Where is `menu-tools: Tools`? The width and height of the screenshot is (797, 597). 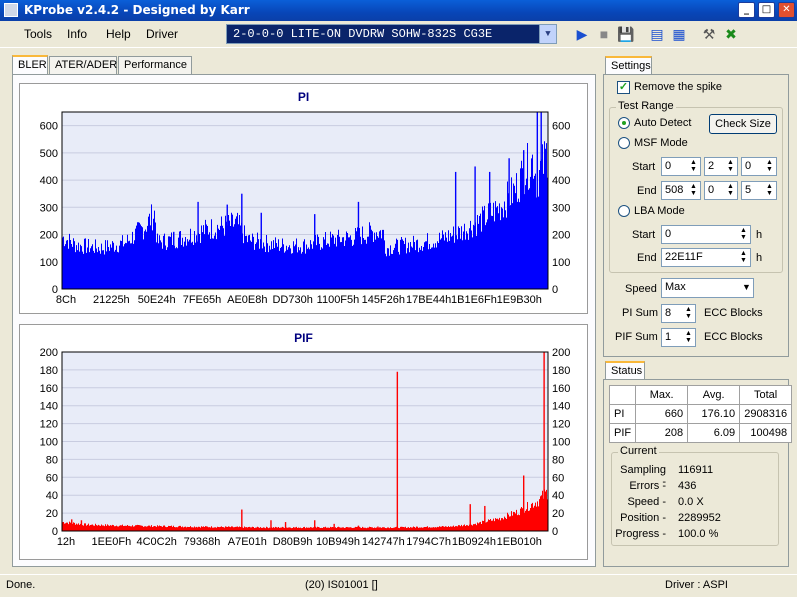 menu-tools: Tools is located at coordinates (38, 34).